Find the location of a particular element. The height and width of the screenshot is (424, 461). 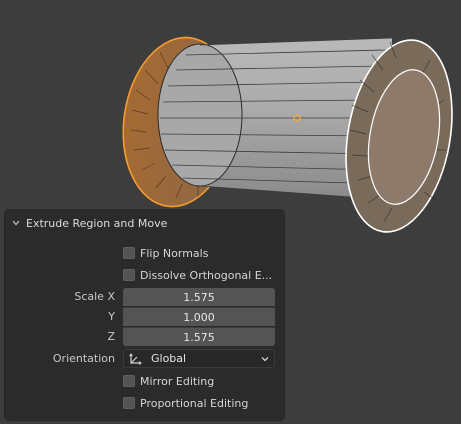

orientation-axes-icon is located at coordinates (135, 358).